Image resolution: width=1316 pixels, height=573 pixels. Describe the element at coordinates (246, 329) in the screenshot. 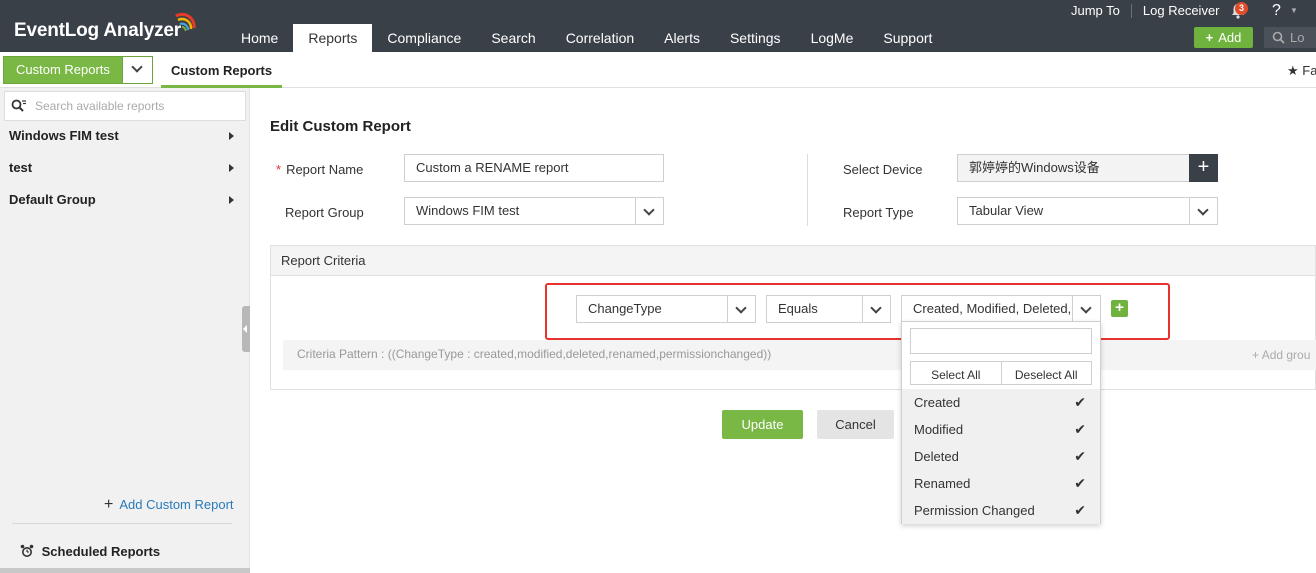

I see `sidebar-collapse-handle` at that location.